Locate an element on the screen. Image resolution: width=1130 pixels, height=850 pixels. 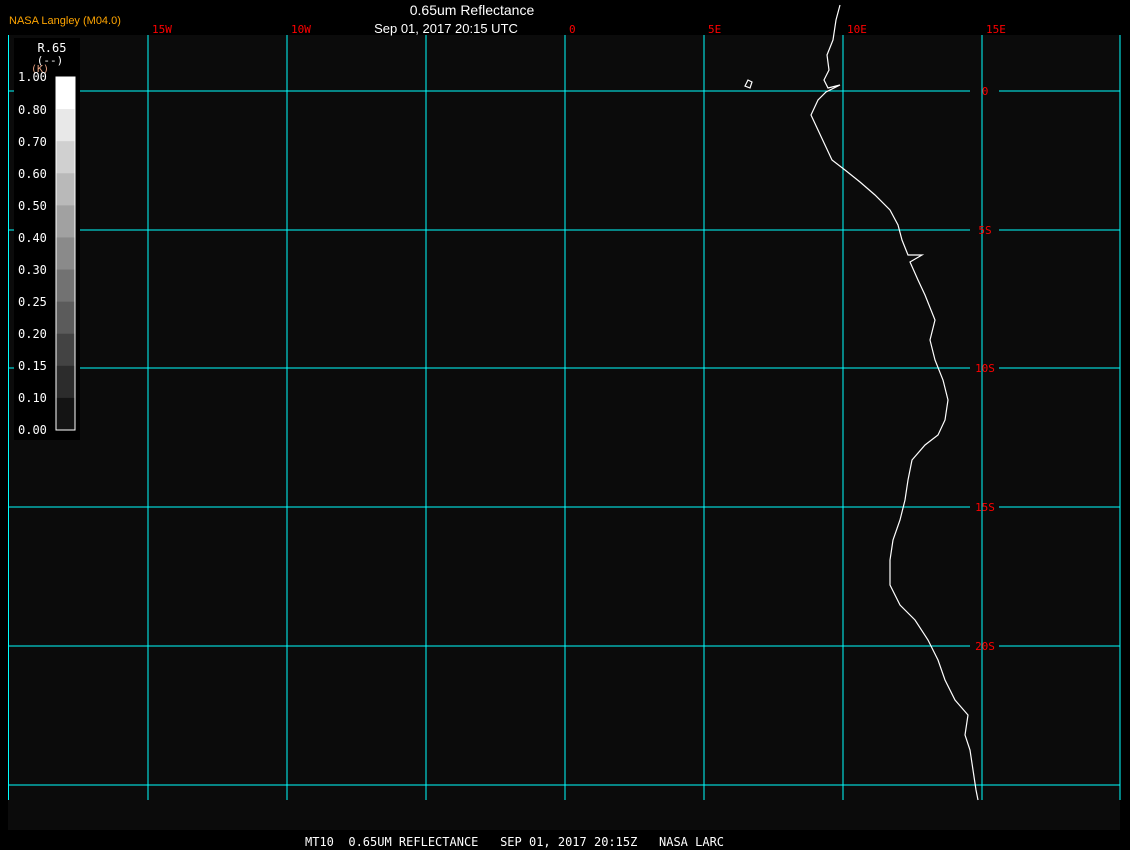
legend-tick-label: 0.30 is located at coordinates (32, 270).